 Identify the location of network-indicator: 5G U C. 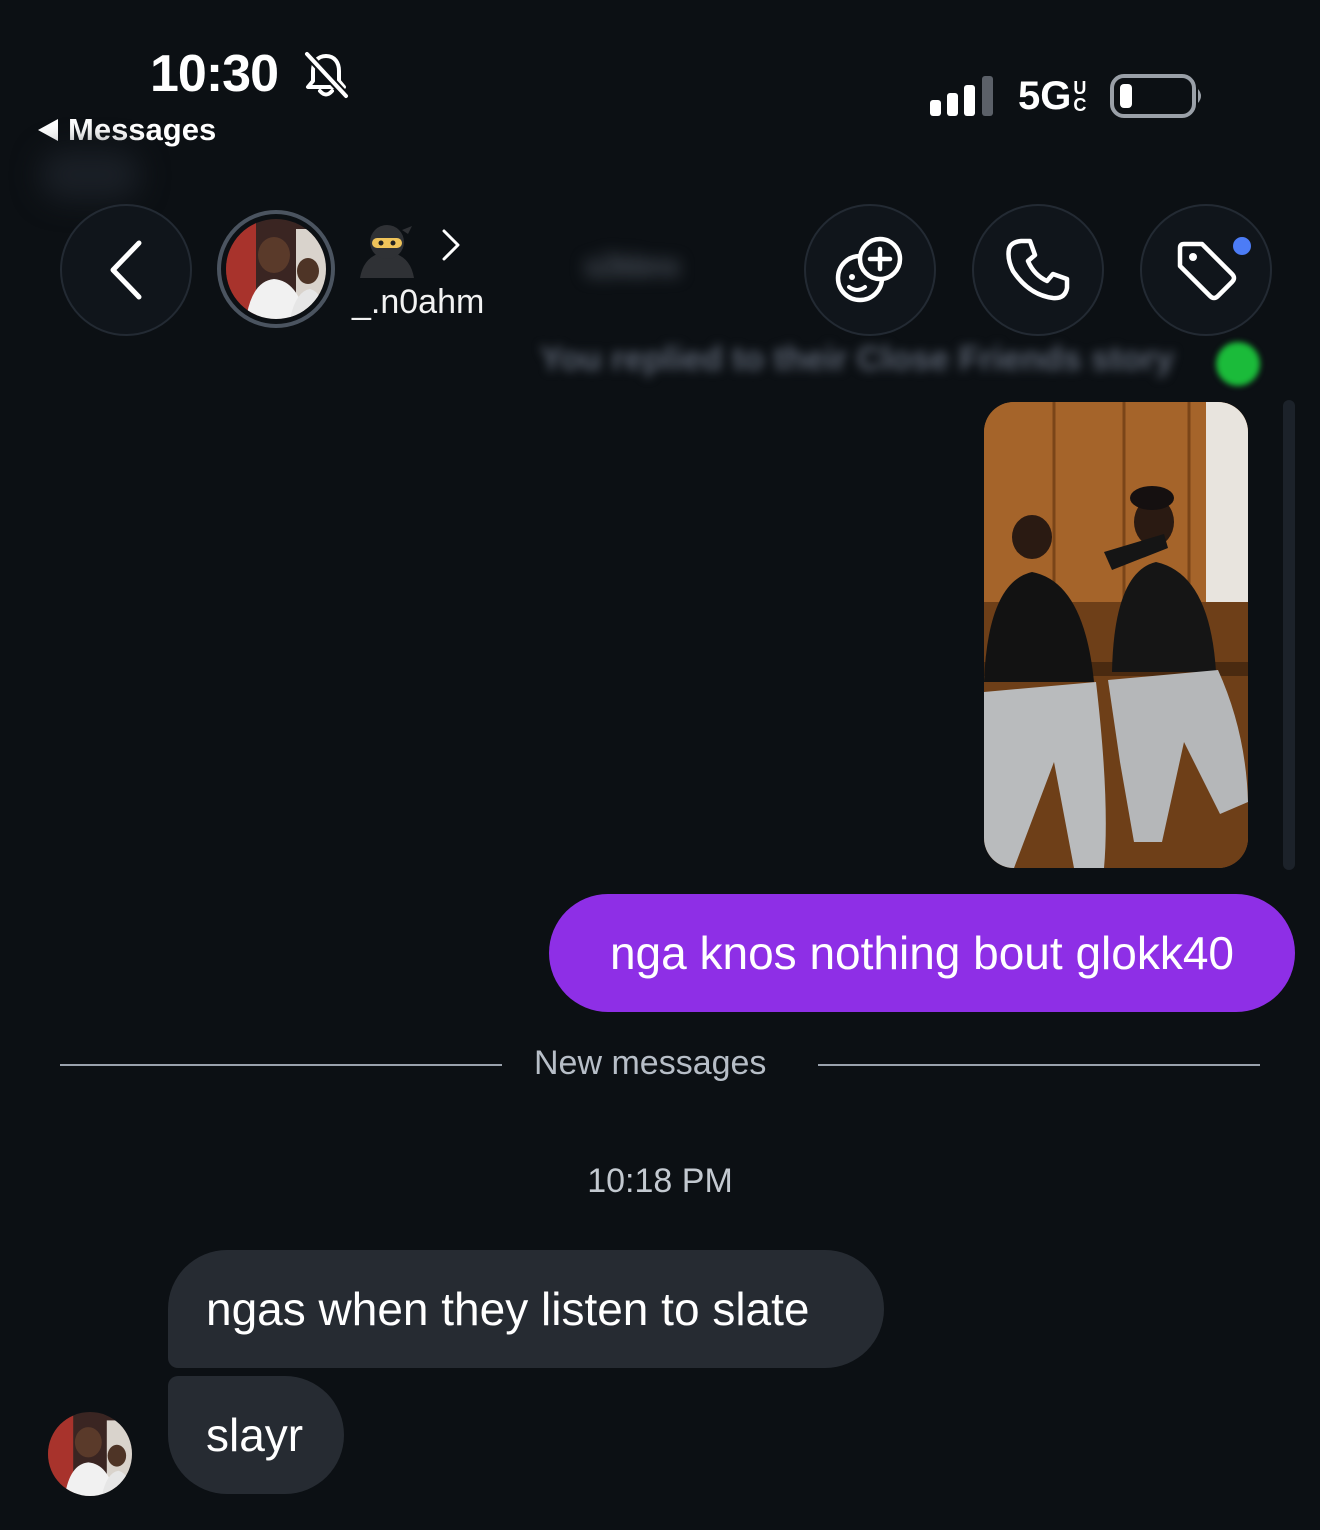
(1052, 96).